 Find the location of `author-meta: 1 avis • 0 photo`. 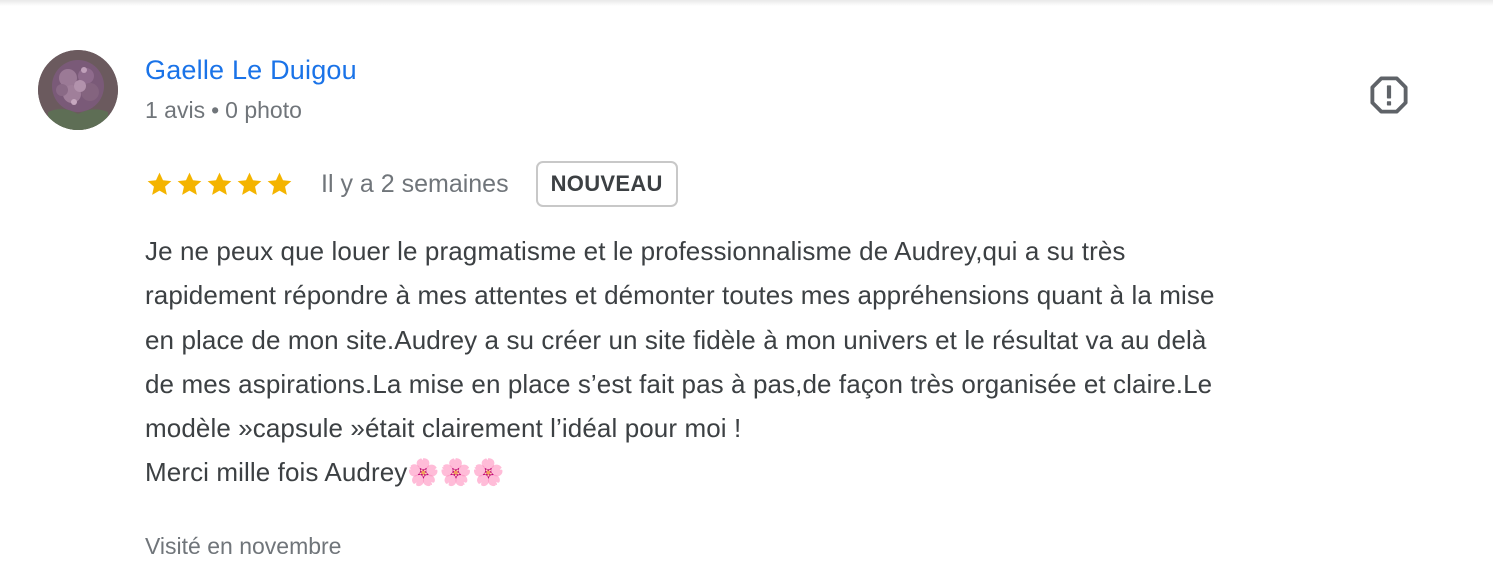

author-meta: 1 avis • 0 photo is located at coordinates (223, 110).